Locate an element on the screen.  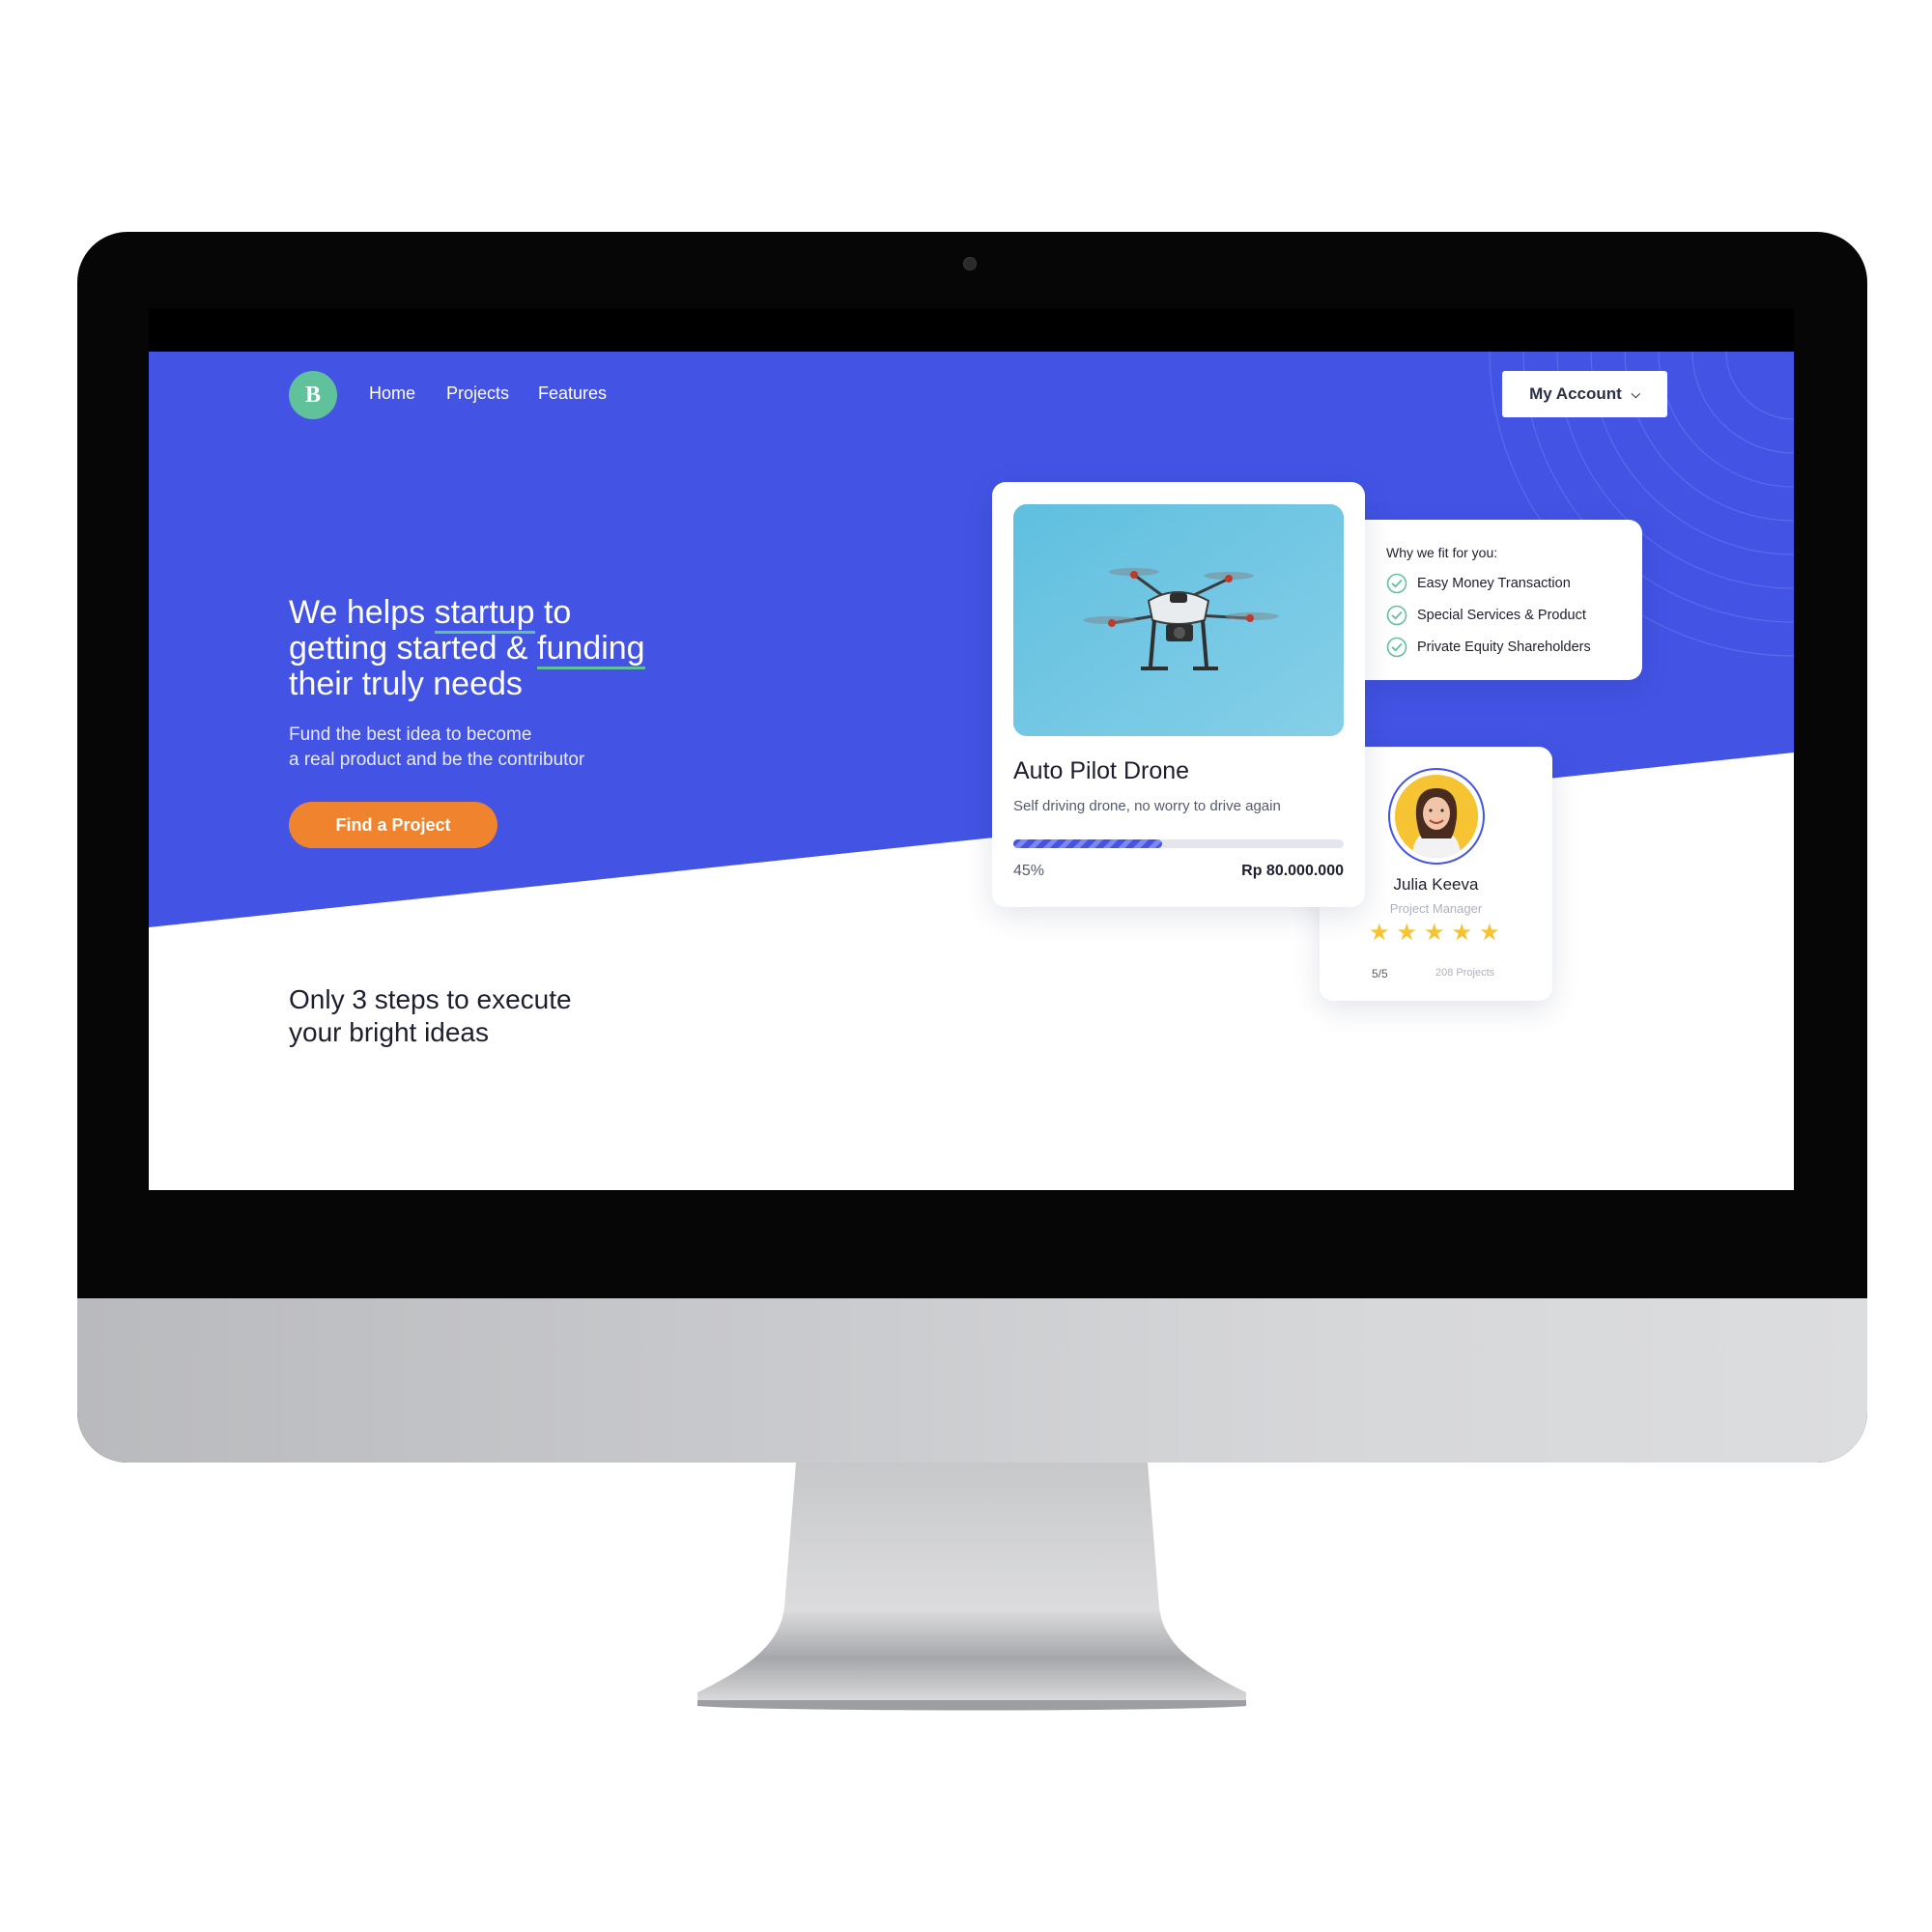
fit-item-label: Private Equity Shareholders is located at coordinates (1504, 647).